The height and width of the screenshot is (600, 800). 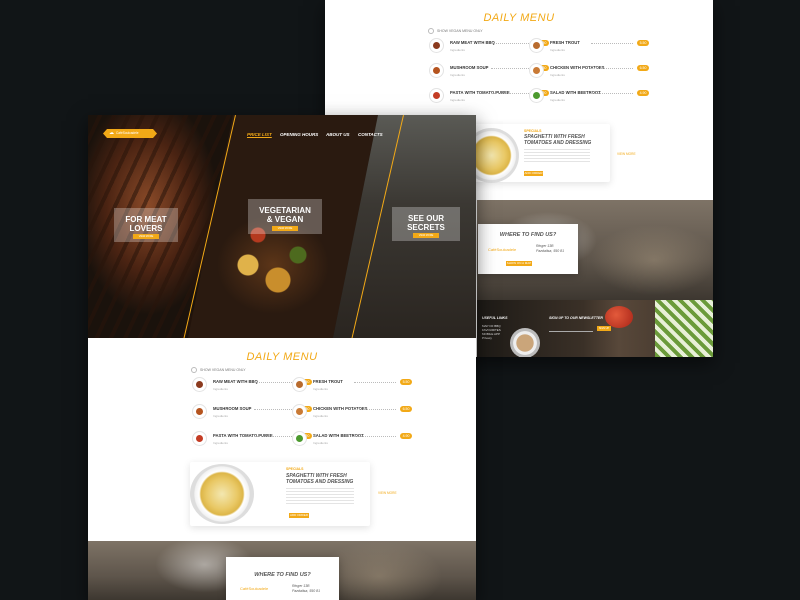 I want to click on featured-category: SPECIALS, so click(x=533, y=131).